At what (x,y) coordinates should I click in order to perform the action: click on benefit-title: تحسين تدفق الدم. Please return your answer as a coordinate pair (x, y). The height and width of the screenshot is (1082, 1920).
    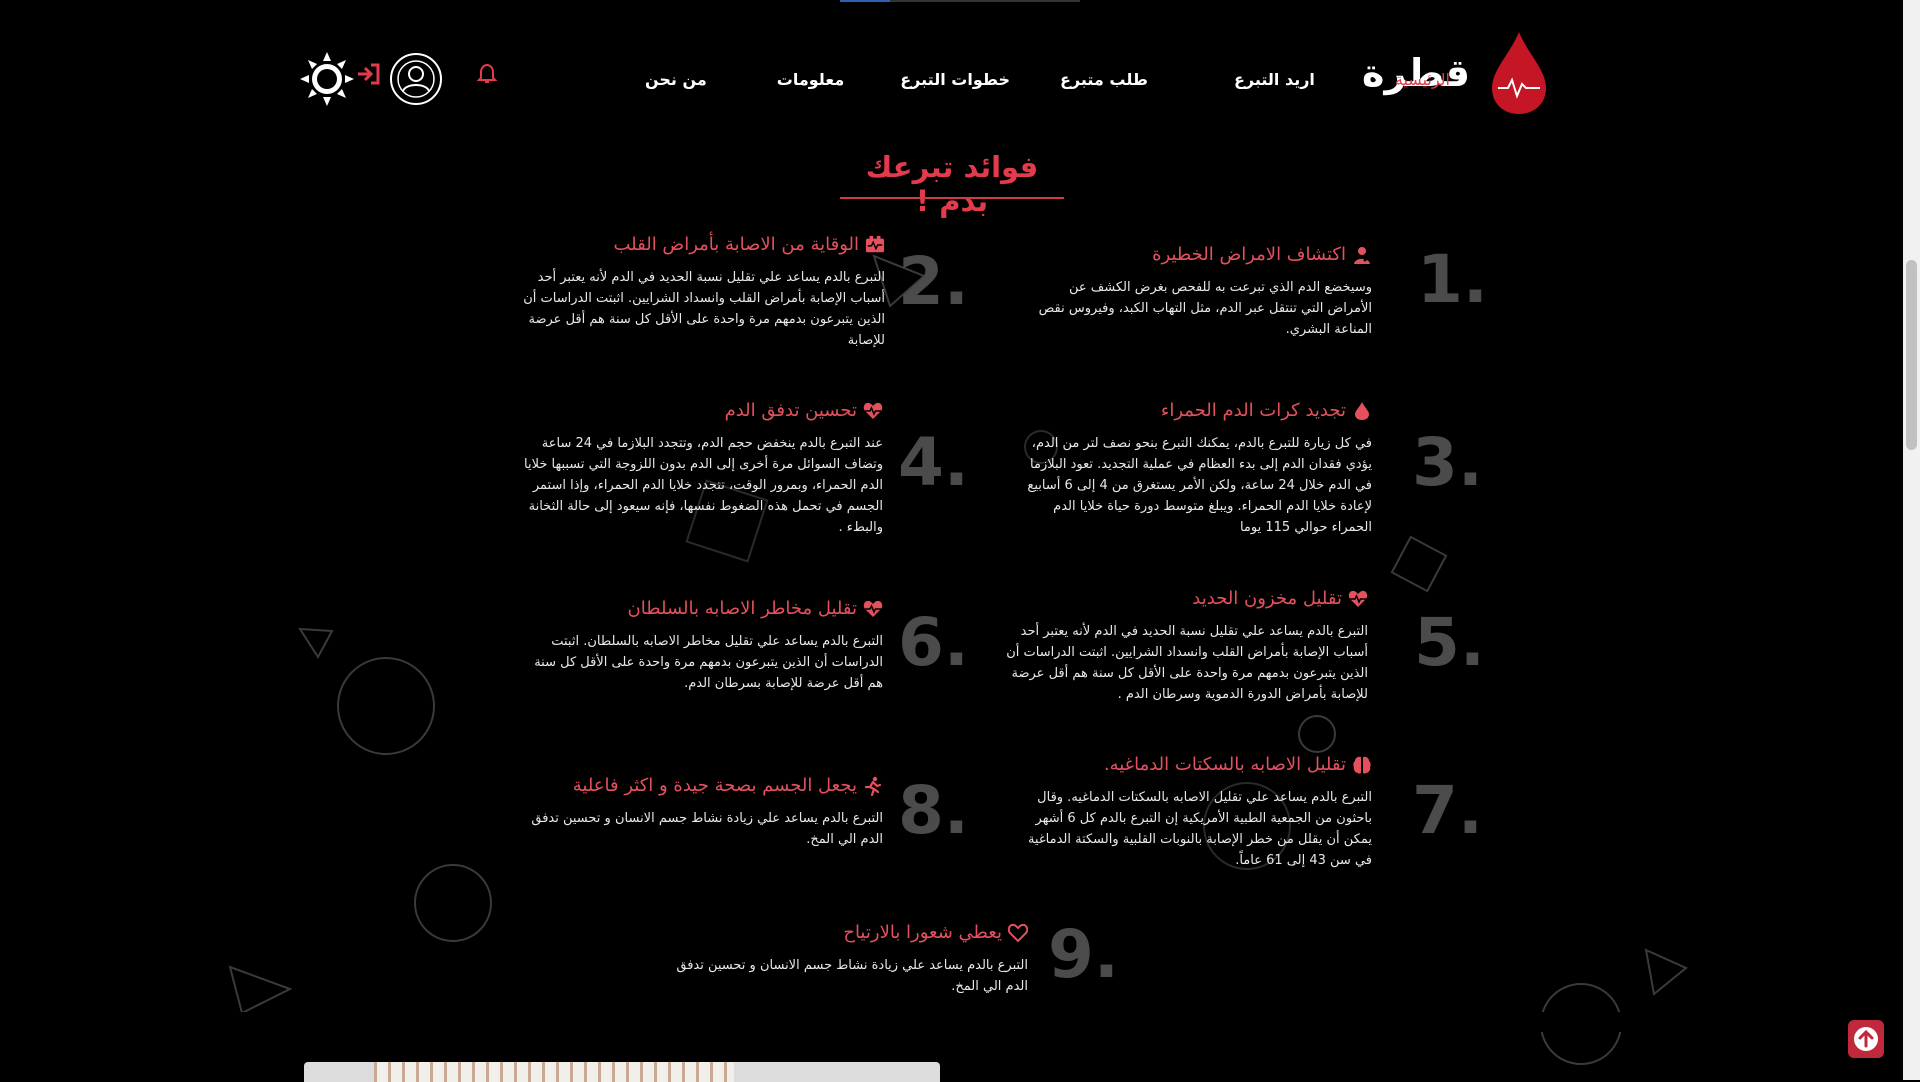
    Looking at the image, I should click on (790, 410).